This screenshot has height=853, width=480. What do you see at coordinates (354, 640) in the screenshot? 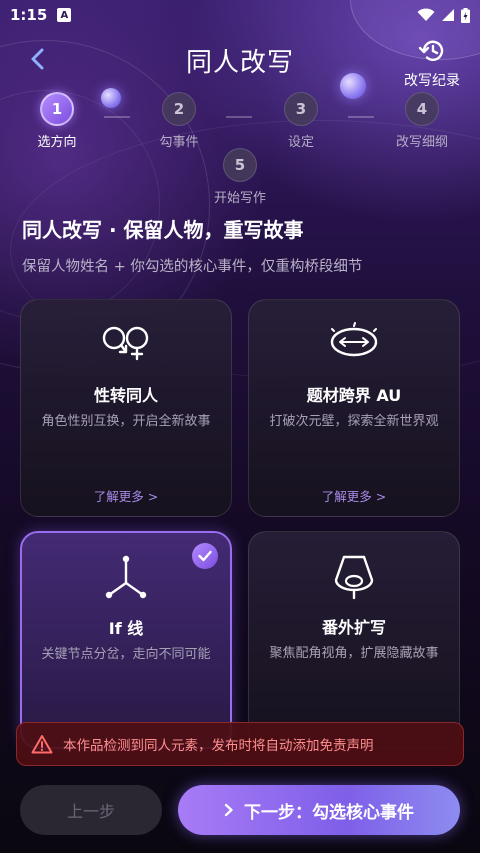
I see `option-card-side-story: 番外扩写 聚焦配角视角，扩展隐藏故事` at bounding box center [354, 640].